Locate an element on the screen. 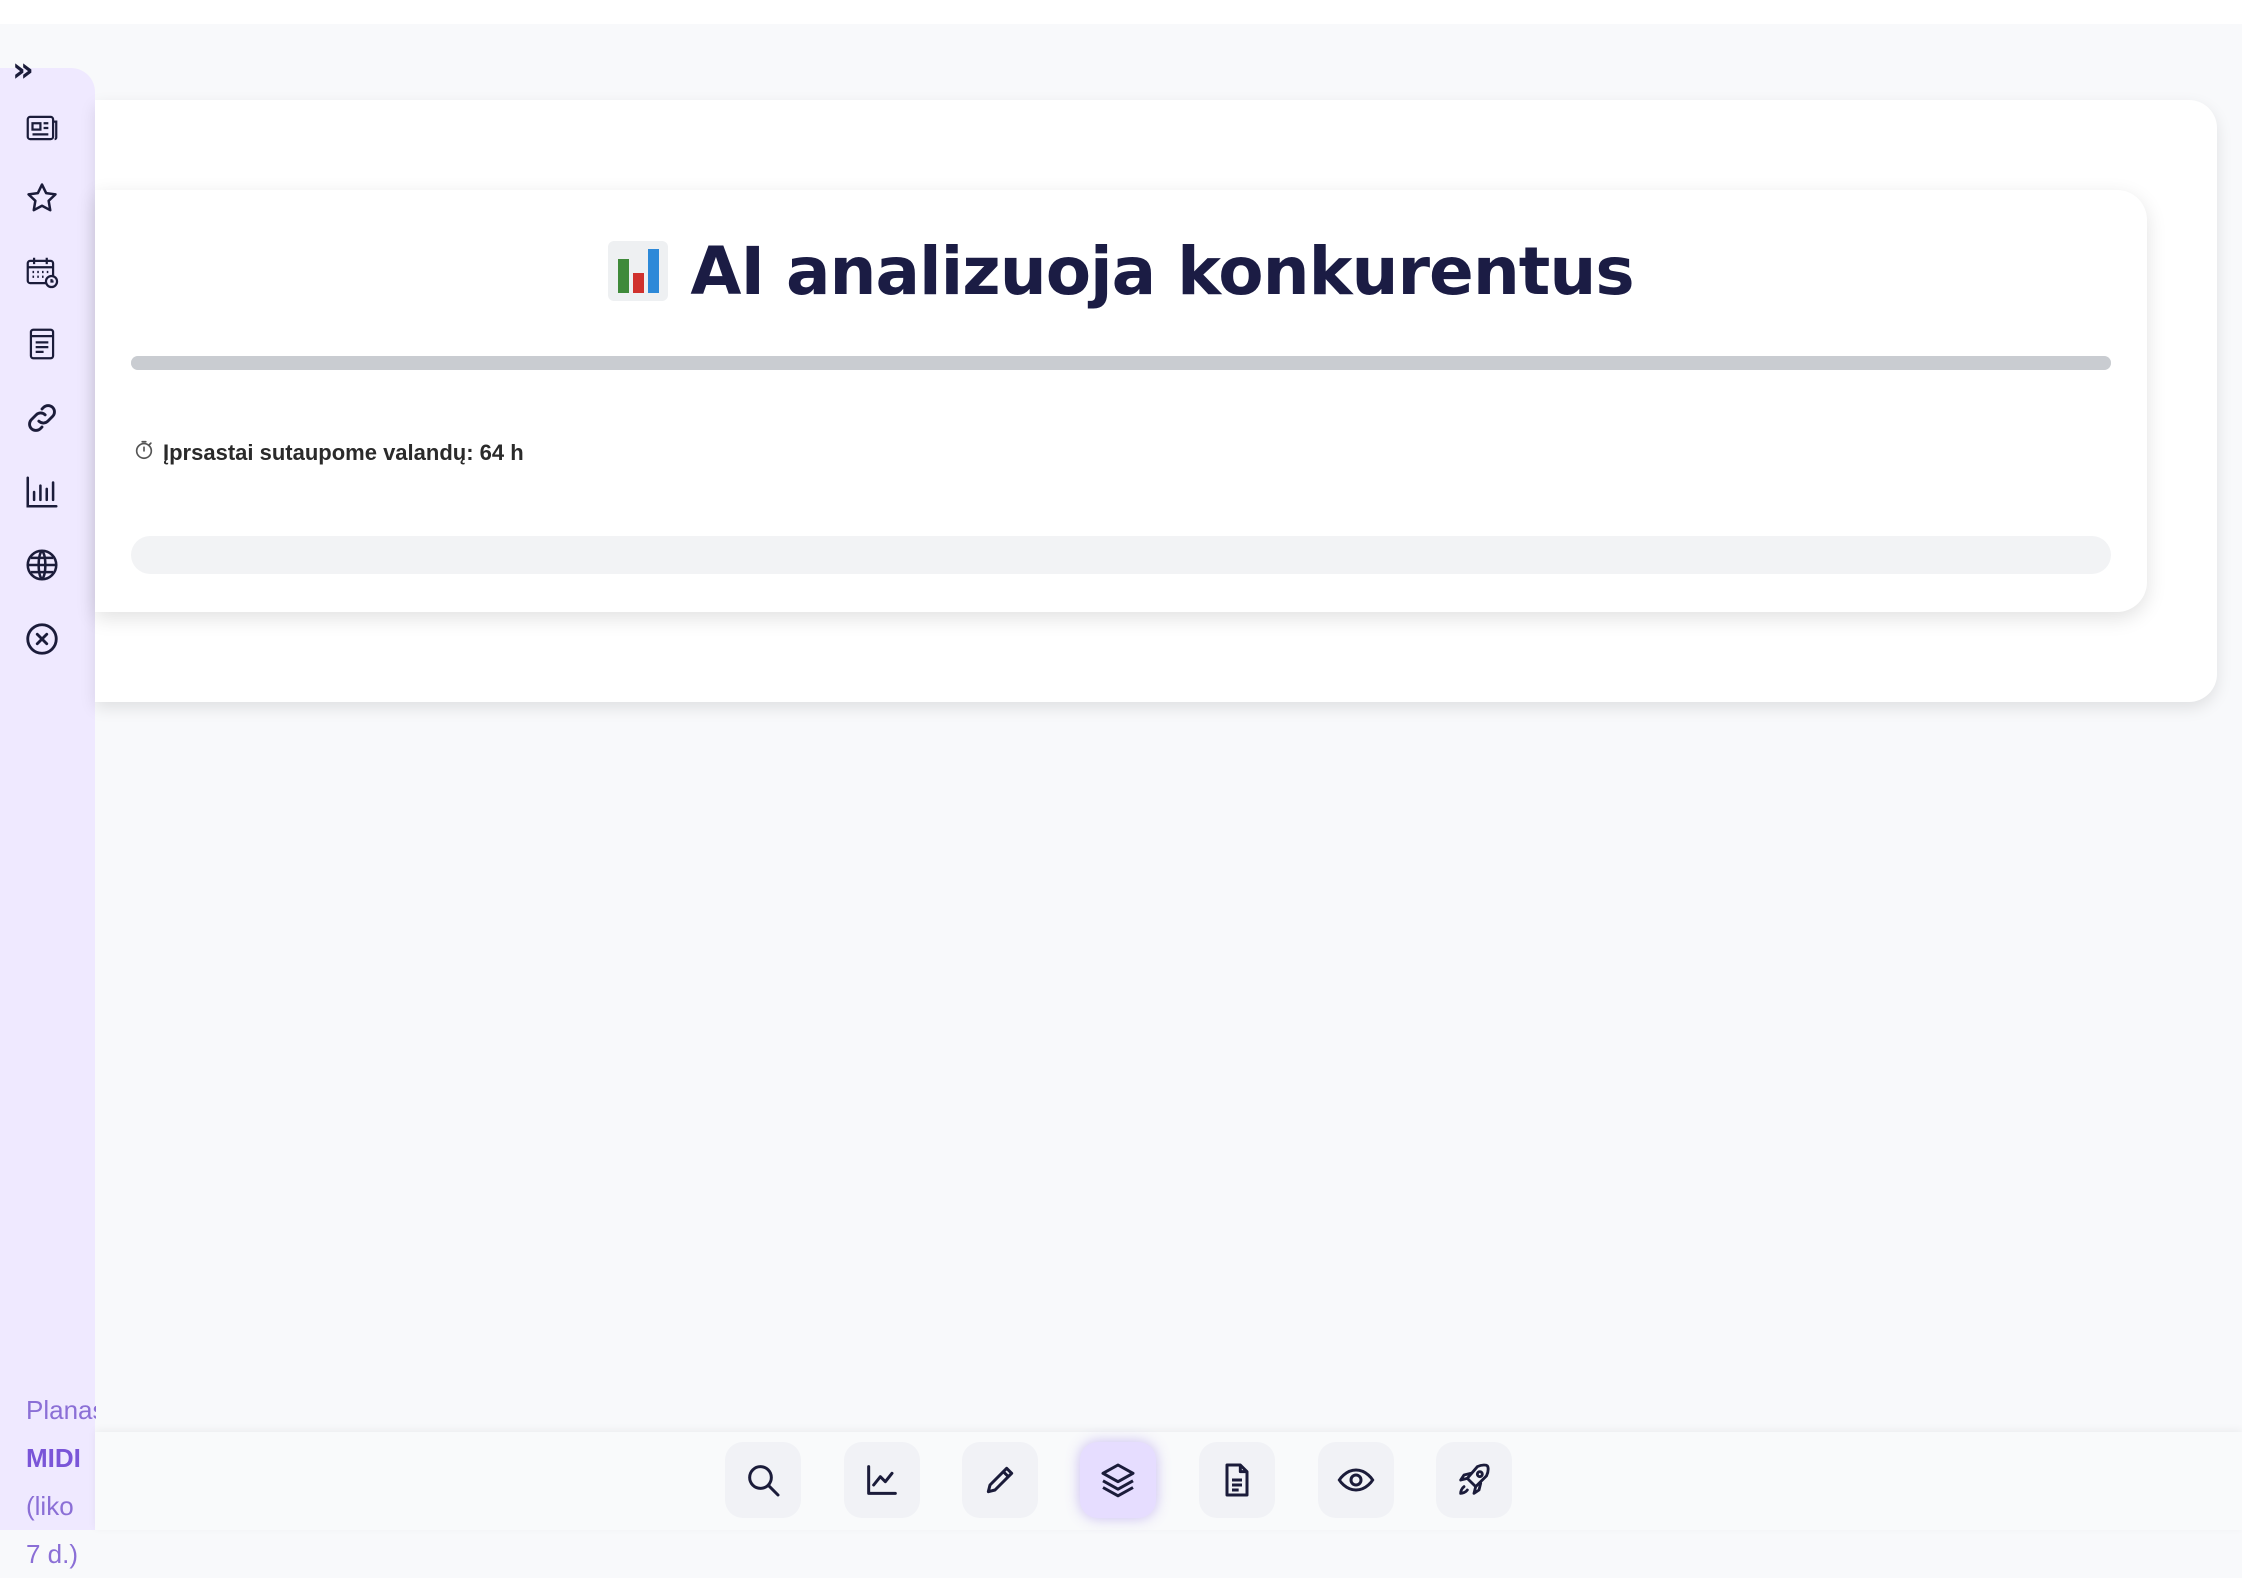 The height and width of the screenshot is (1578, 2242). search-icon is located at coordinates (764, 1481).